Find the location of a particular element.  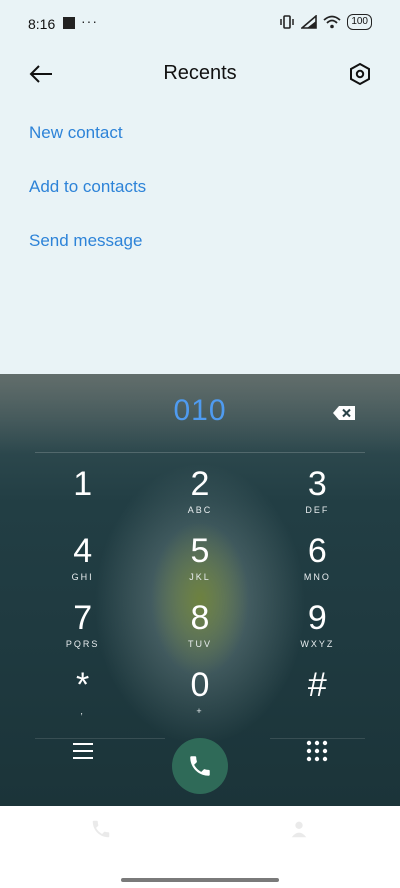

key-7: 7 PQRS is located at coordinates (82, 627).